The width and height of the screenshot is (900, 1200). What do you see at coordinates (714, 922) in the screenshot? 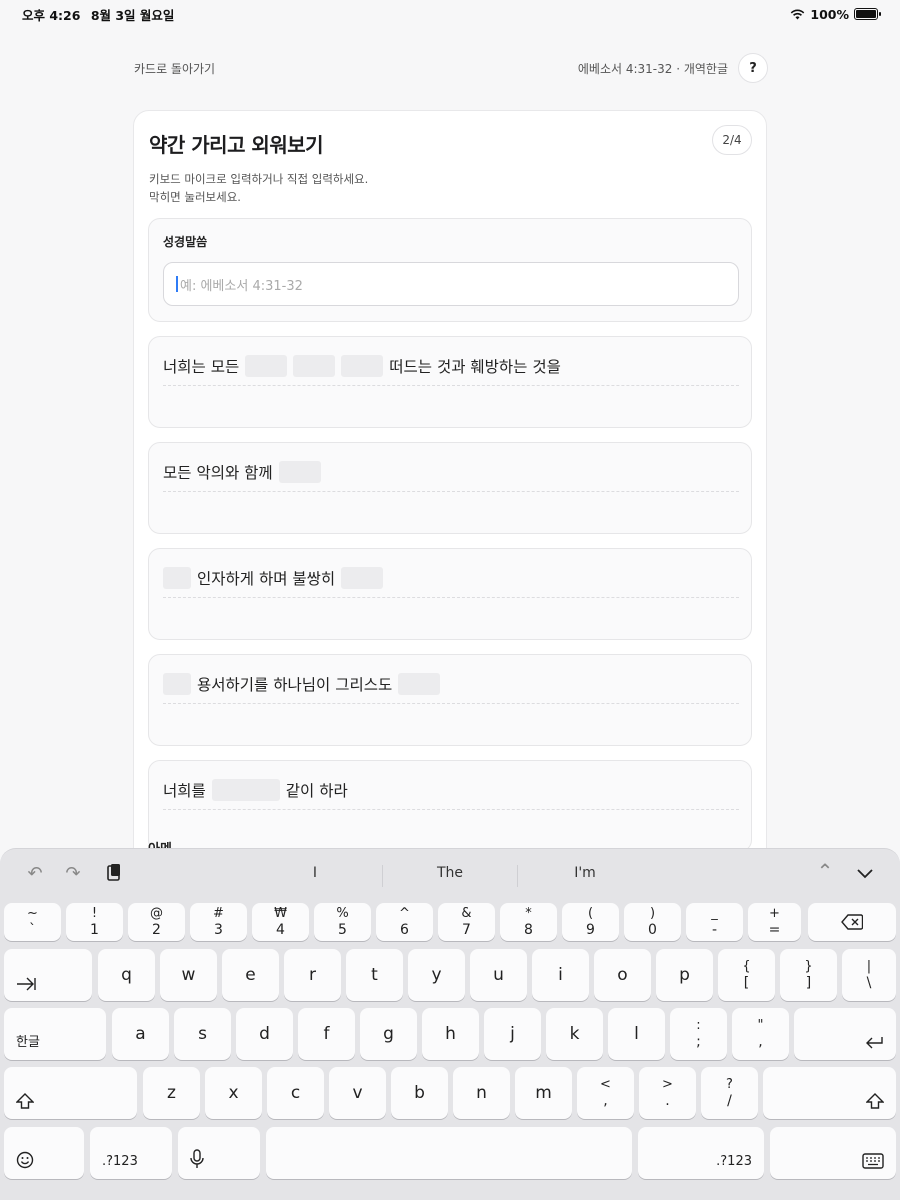
I see `key-minus: _ -` at bounding box center [714, 922].